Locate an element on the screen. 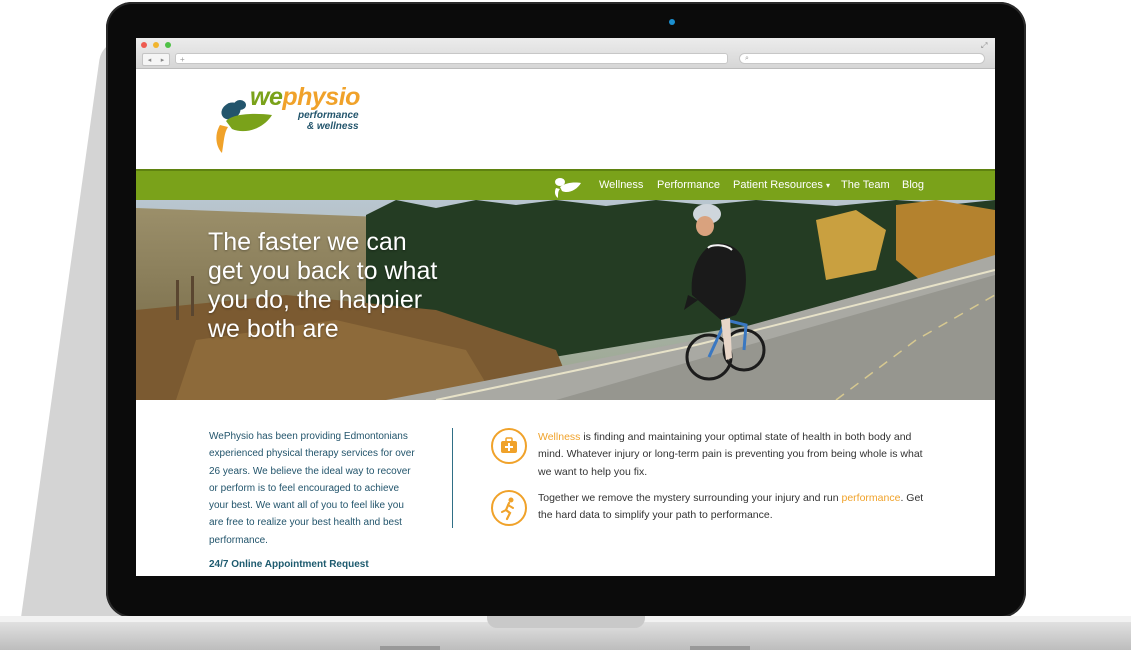 The height and width of the screenshot is (650, 1131). laptop-notch is located at coordinates (566, 622).